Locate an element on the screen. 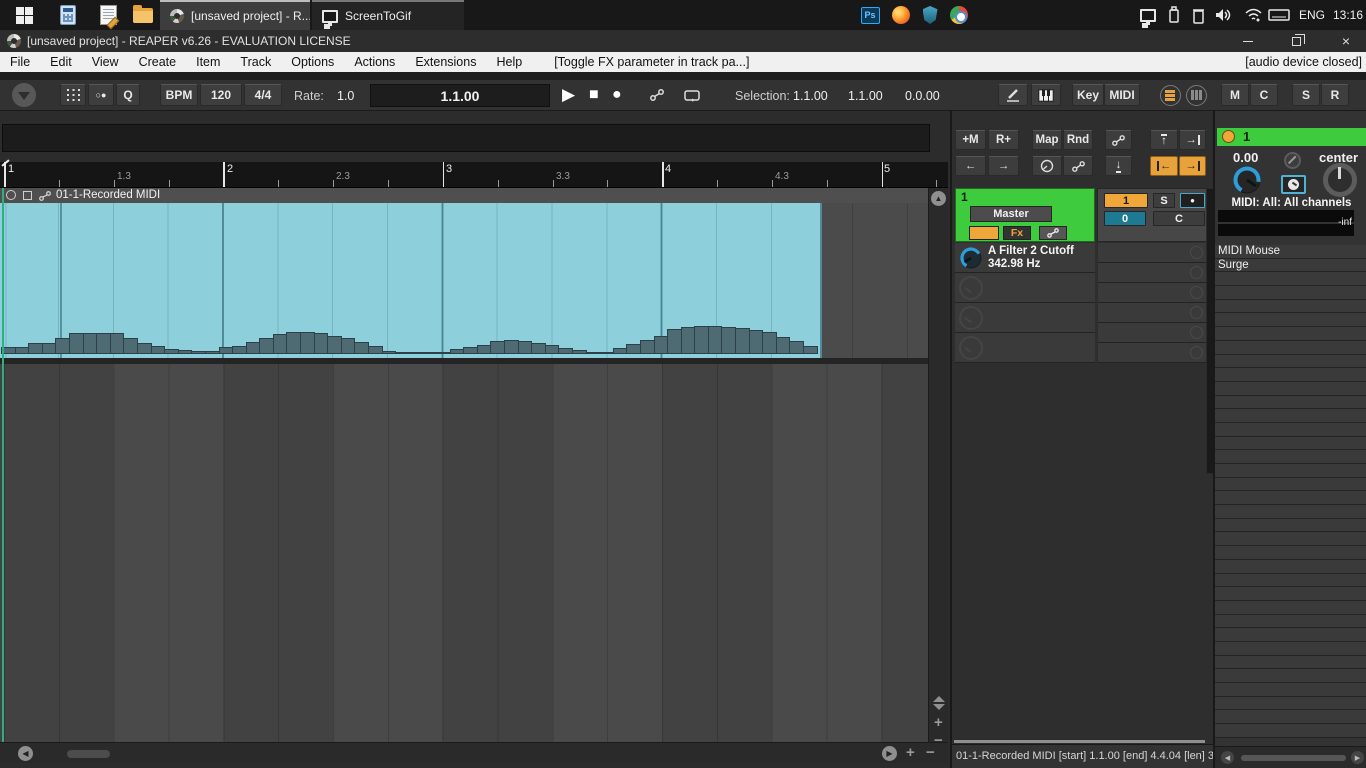 The height and width of the screenshot is (768, 1366). horizontal-zoom-out-button: − is located at coordinates (930, 752).